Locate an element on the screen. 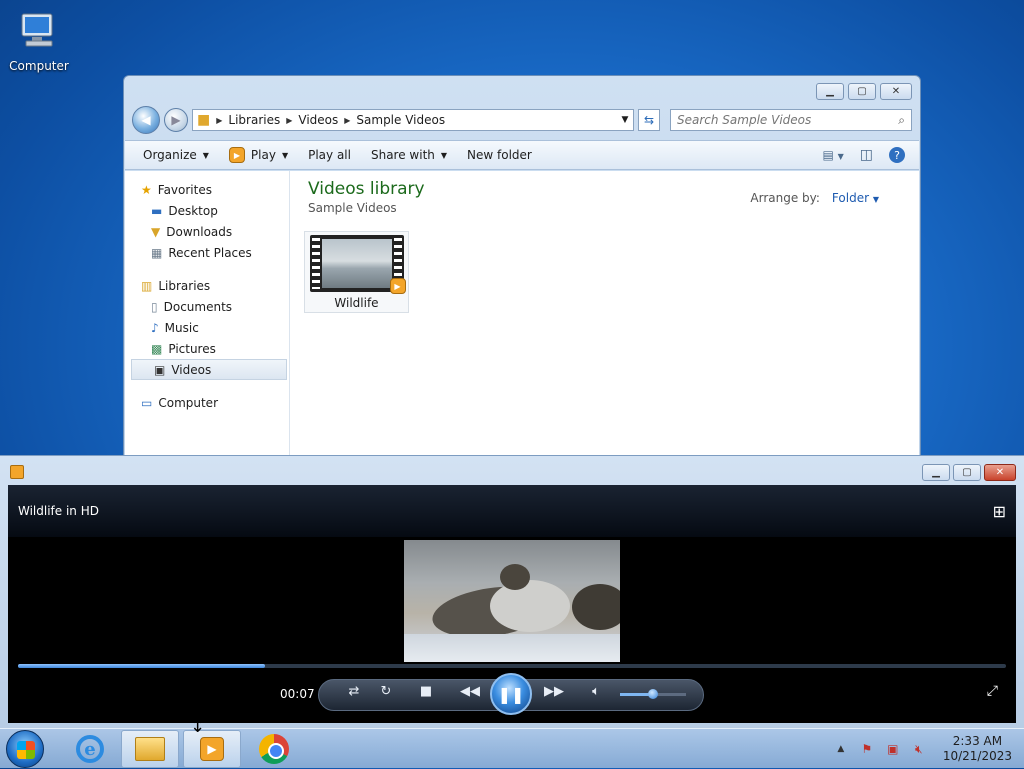 The height and width of the screenshot is (769, 1024). volume-slider is located at coordinates (653, 694).